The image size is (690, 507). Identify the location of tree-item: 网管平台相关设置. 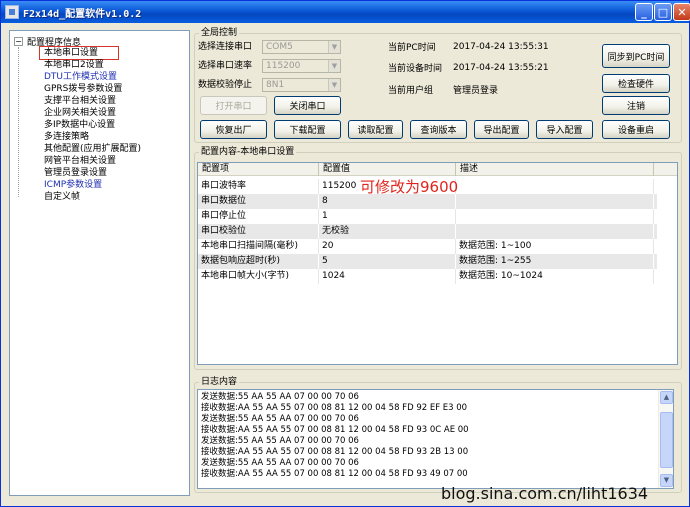
(80, 161).